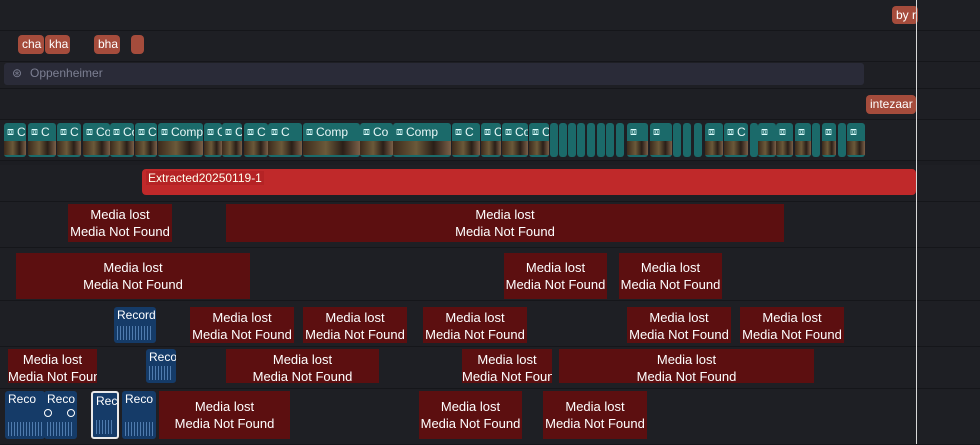  I want to click on text-clip: intezaar, so click(891, 104).